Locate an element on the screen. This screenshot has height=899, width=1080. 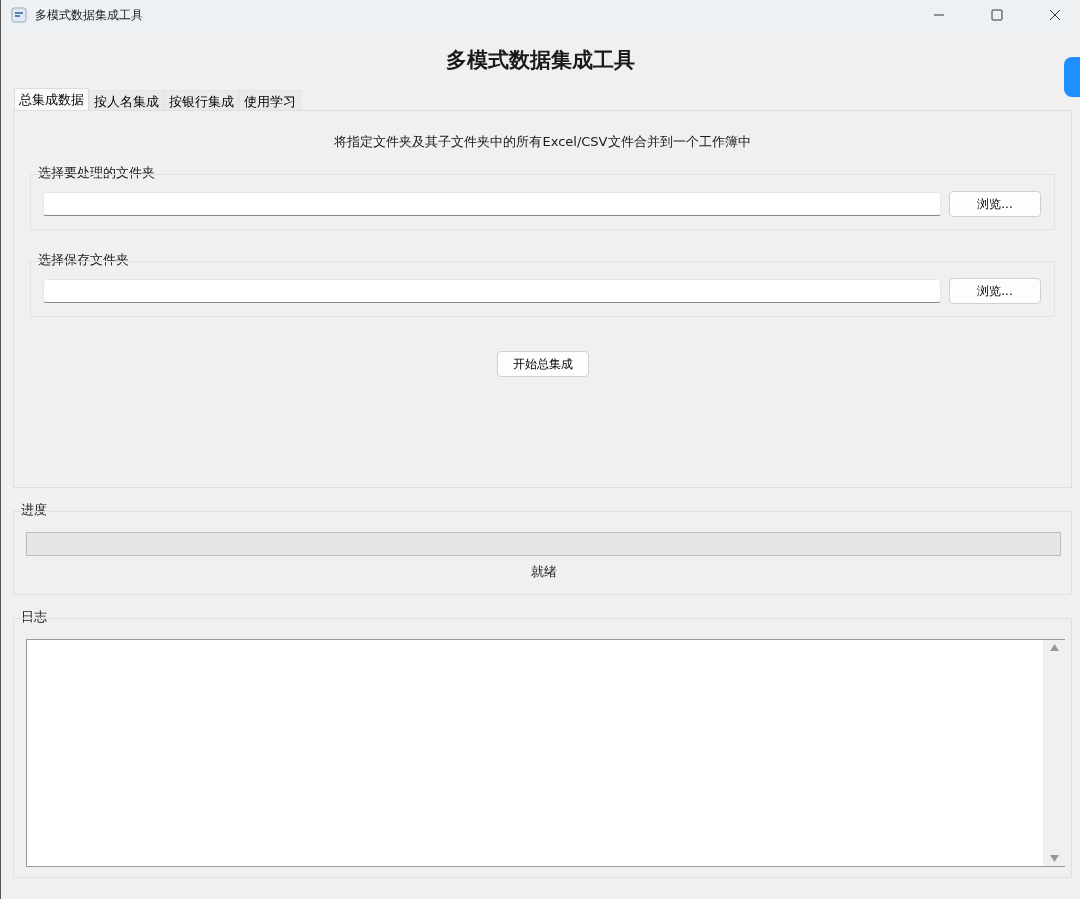
scroll-down-icon is located at coordinates (1054, 858).